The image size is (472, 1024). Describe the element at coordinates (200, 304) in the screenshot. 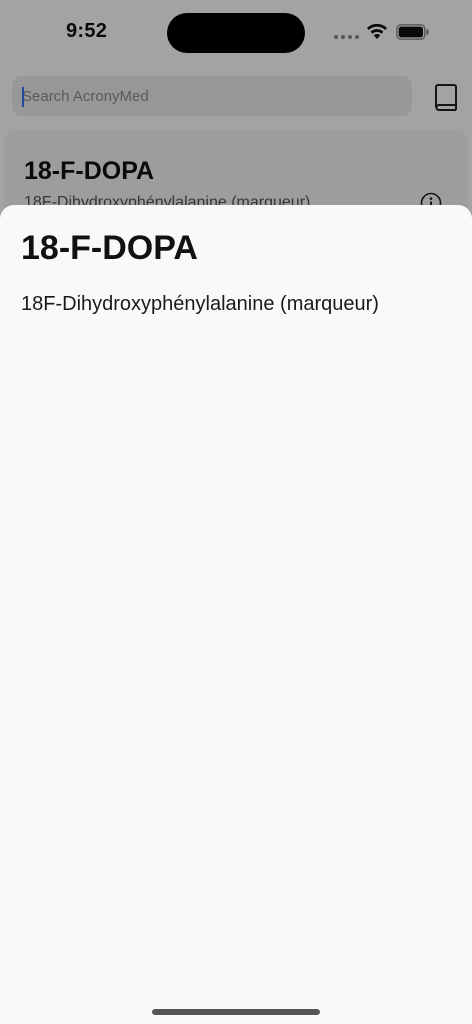

I see `sheet-definition: 18F-Dihydroxyphénylalanine (marqueur)` at that location.